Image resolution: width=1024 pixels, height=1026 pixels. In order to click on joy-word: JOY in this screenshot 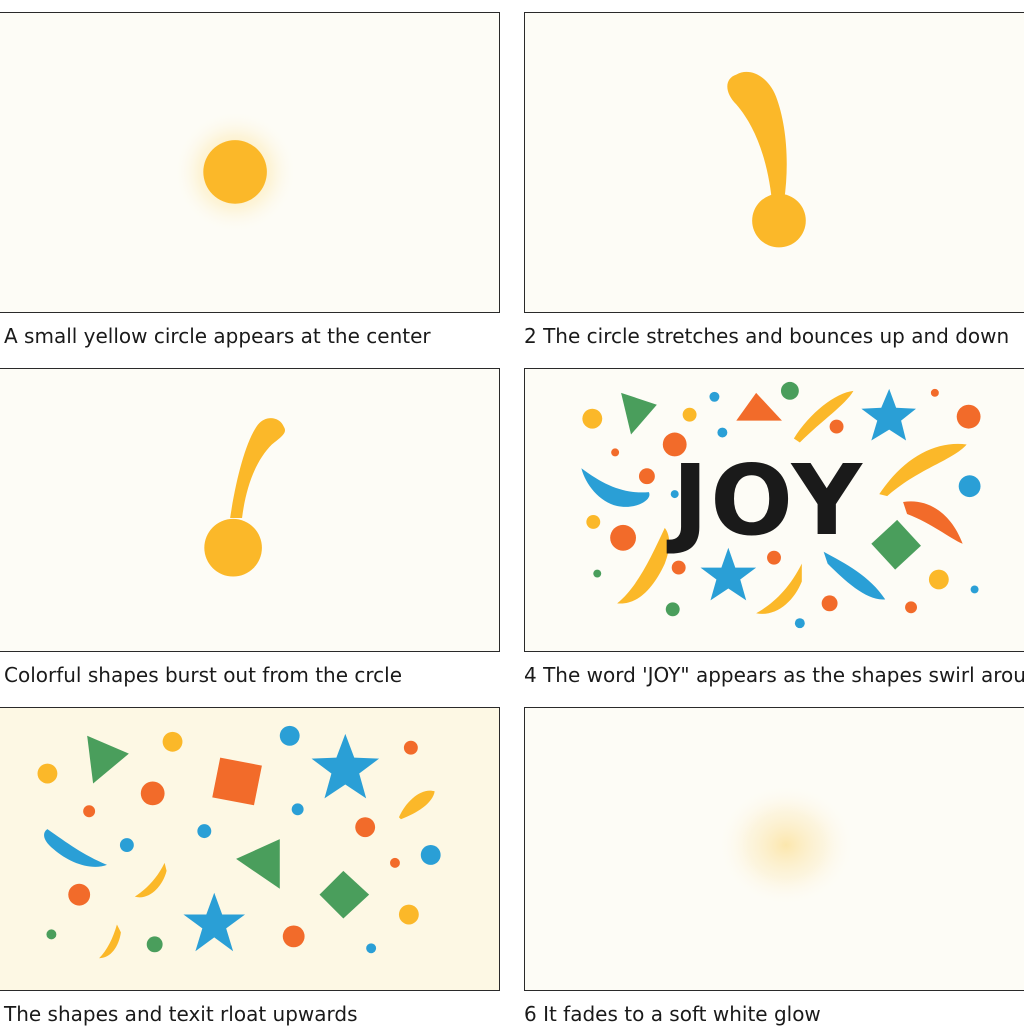, I will do `click(765, 500)`.